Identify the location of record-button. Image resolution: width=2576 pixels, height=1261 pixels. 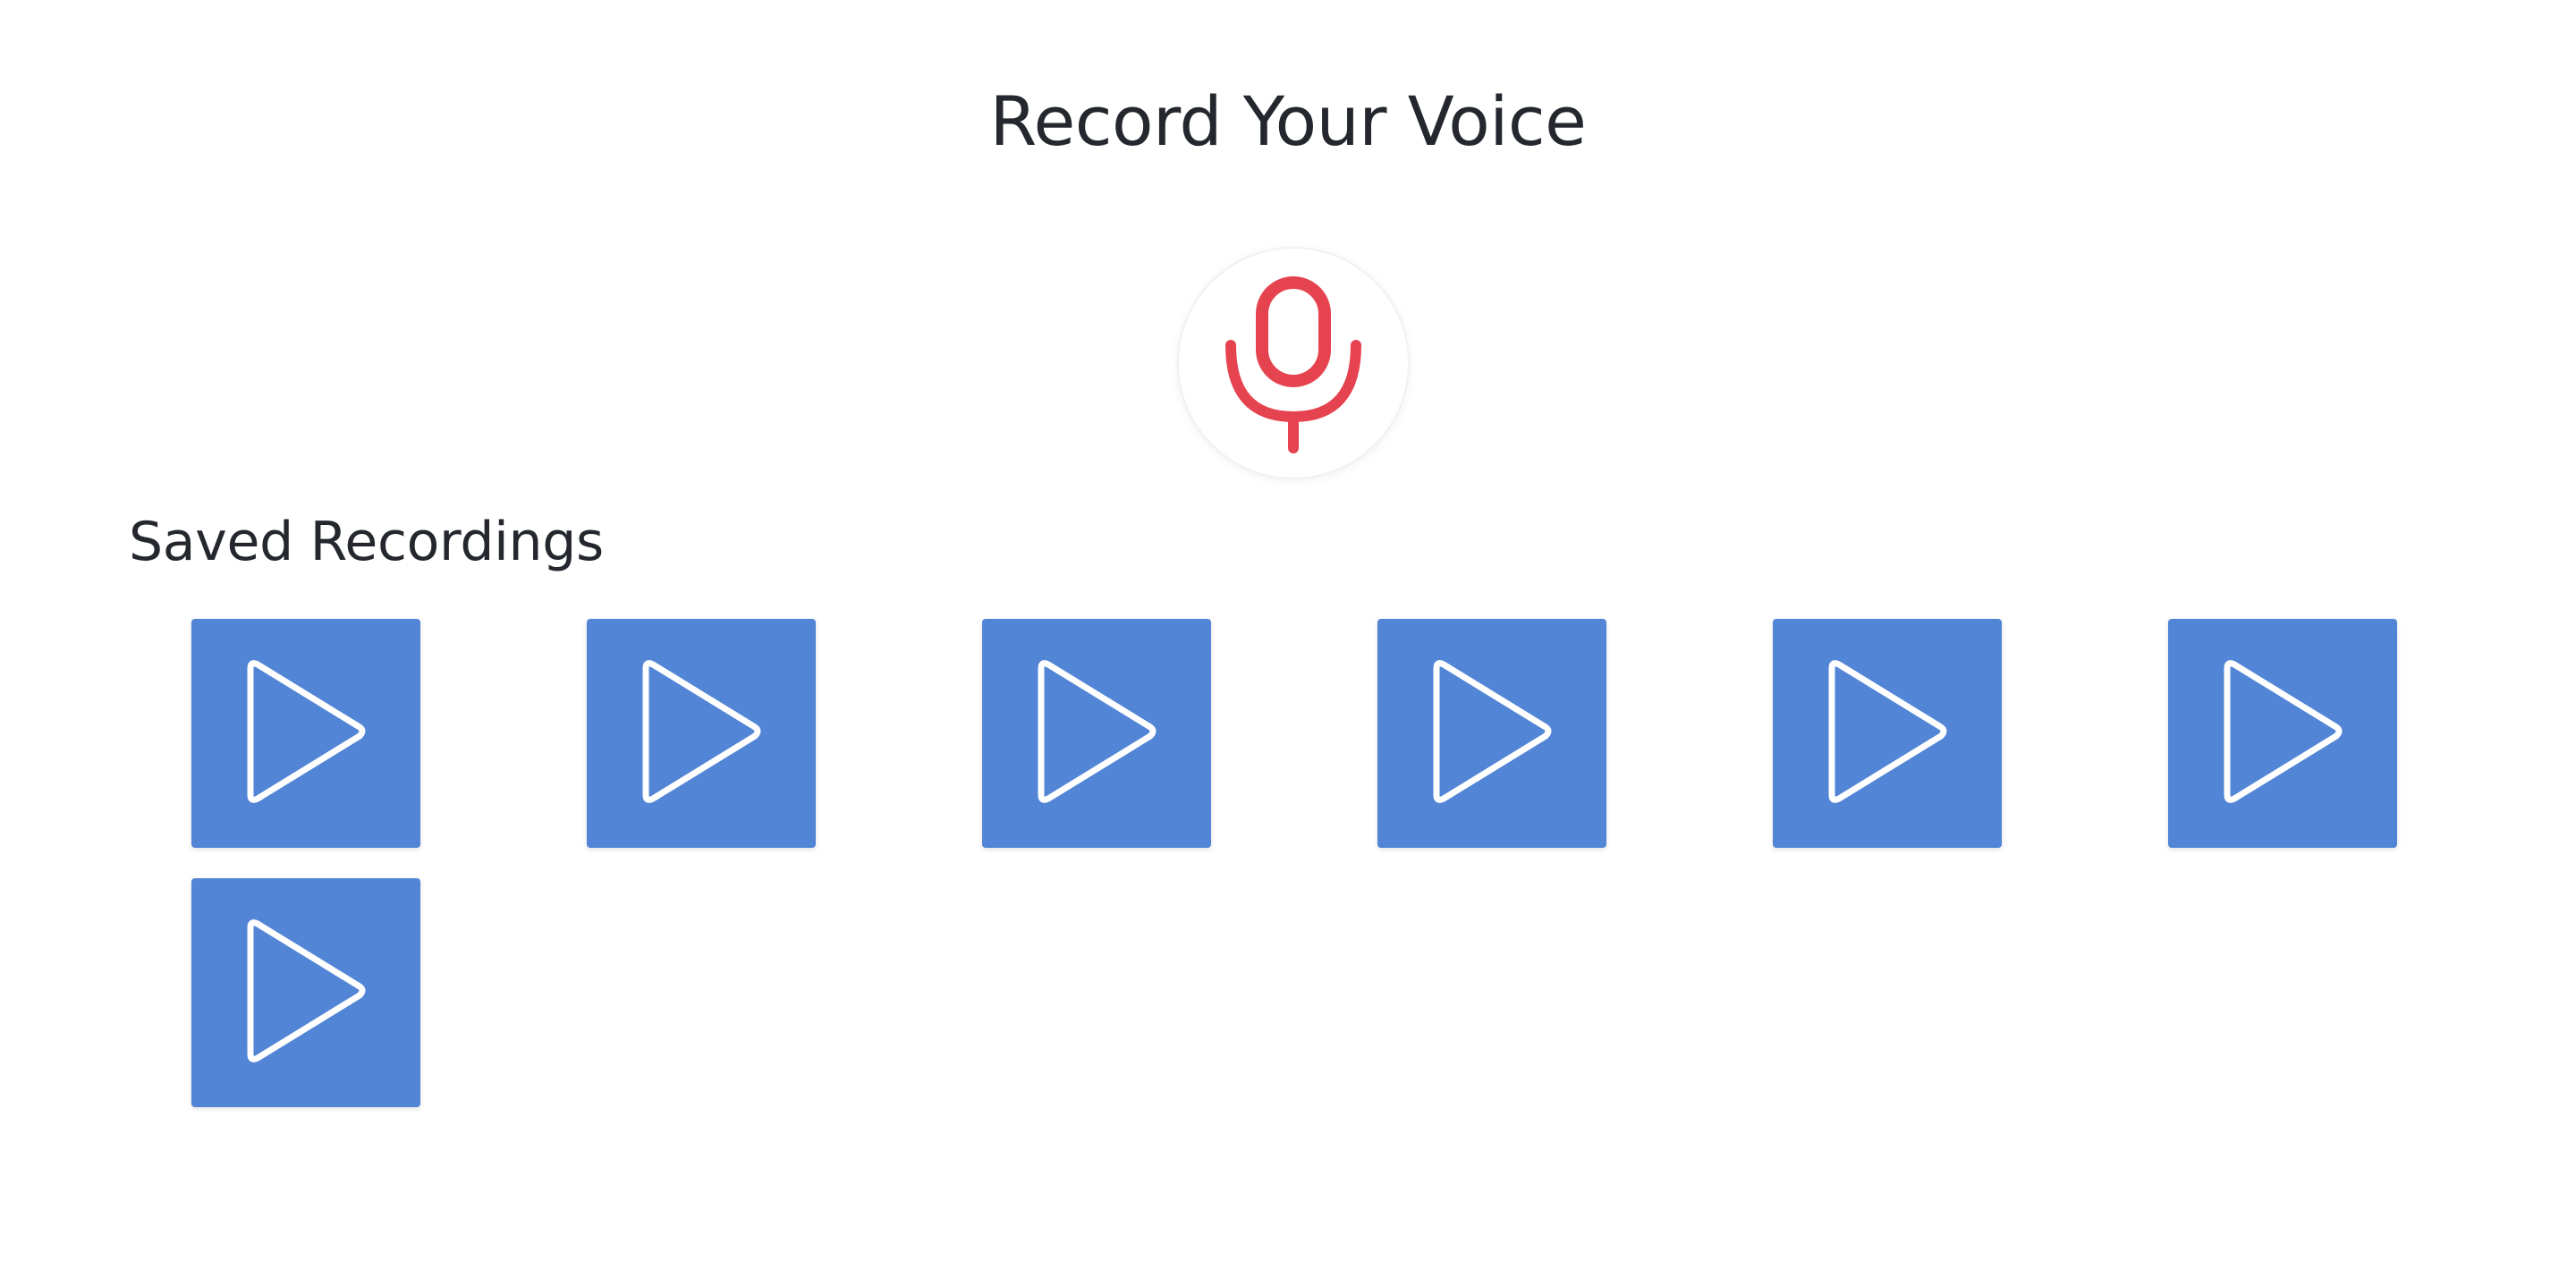
(1293, 363).